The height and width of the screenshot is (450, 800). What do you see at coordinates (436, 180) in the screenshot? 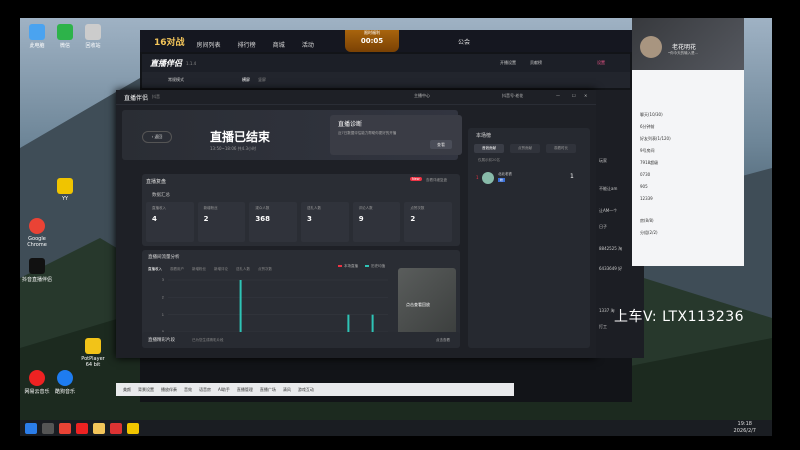
I see `review-detail-link: 查看详细复盘` at bounding box center [436, 180].